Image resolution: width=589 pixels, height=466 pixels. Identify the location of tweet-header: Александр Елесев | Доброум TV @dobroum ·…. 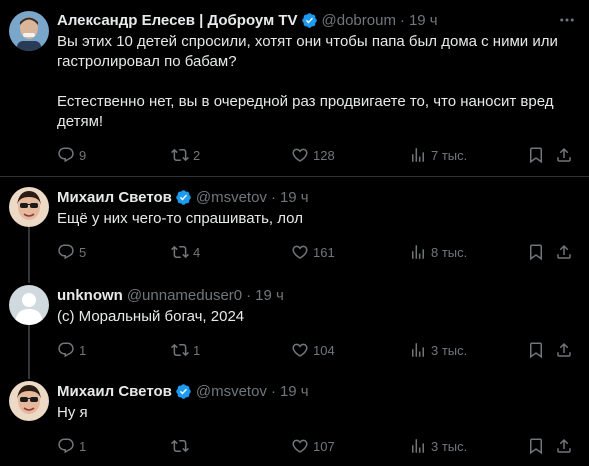
(247, 20).